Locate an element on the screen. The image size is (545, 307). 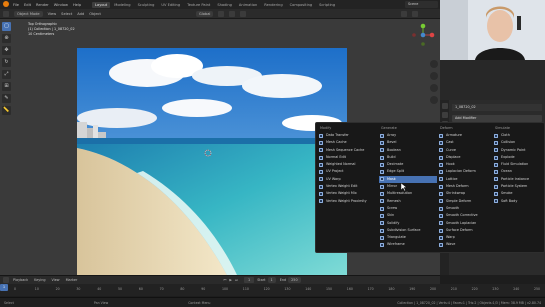
menu-item-mesh-sequence-cache: Mesh Sequence Cache is located at coordinates (347, 150).